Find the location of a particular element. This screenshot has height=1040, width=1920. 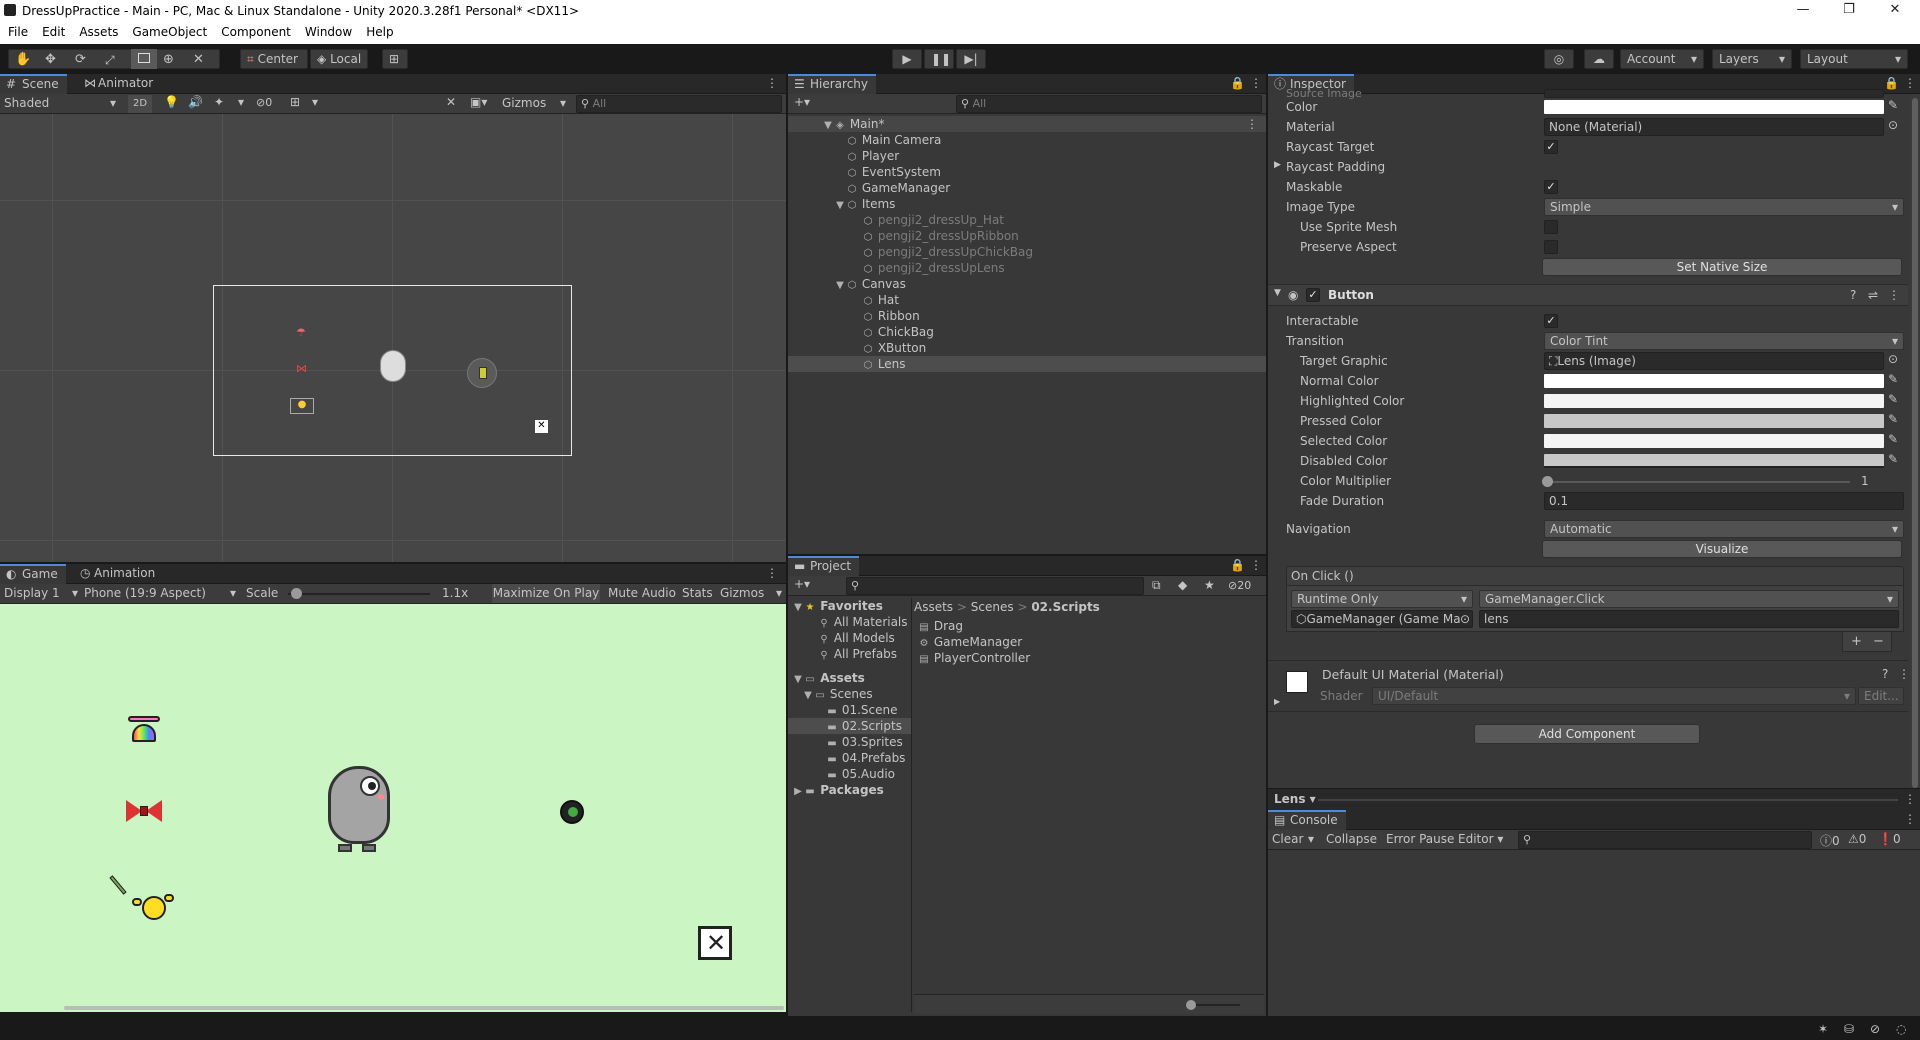

visualize-button: Visualize is located at coordinates (1722, 549).